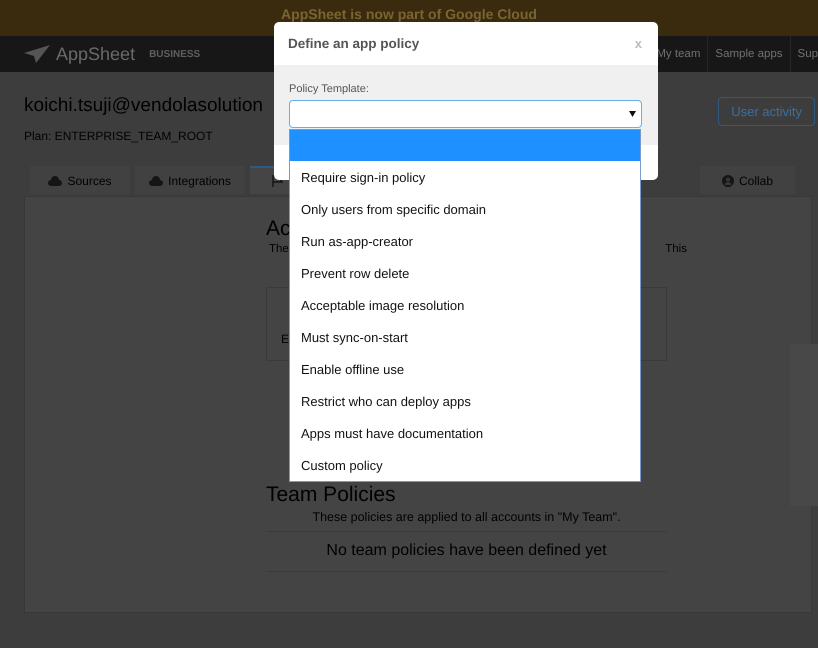 The height and width of the screenshot is (648, 818). What do you see at coordinates (465, 273) in the screenshot?
I see `dropdown-option: Prevent row delete` at bounding box center [465, 273].